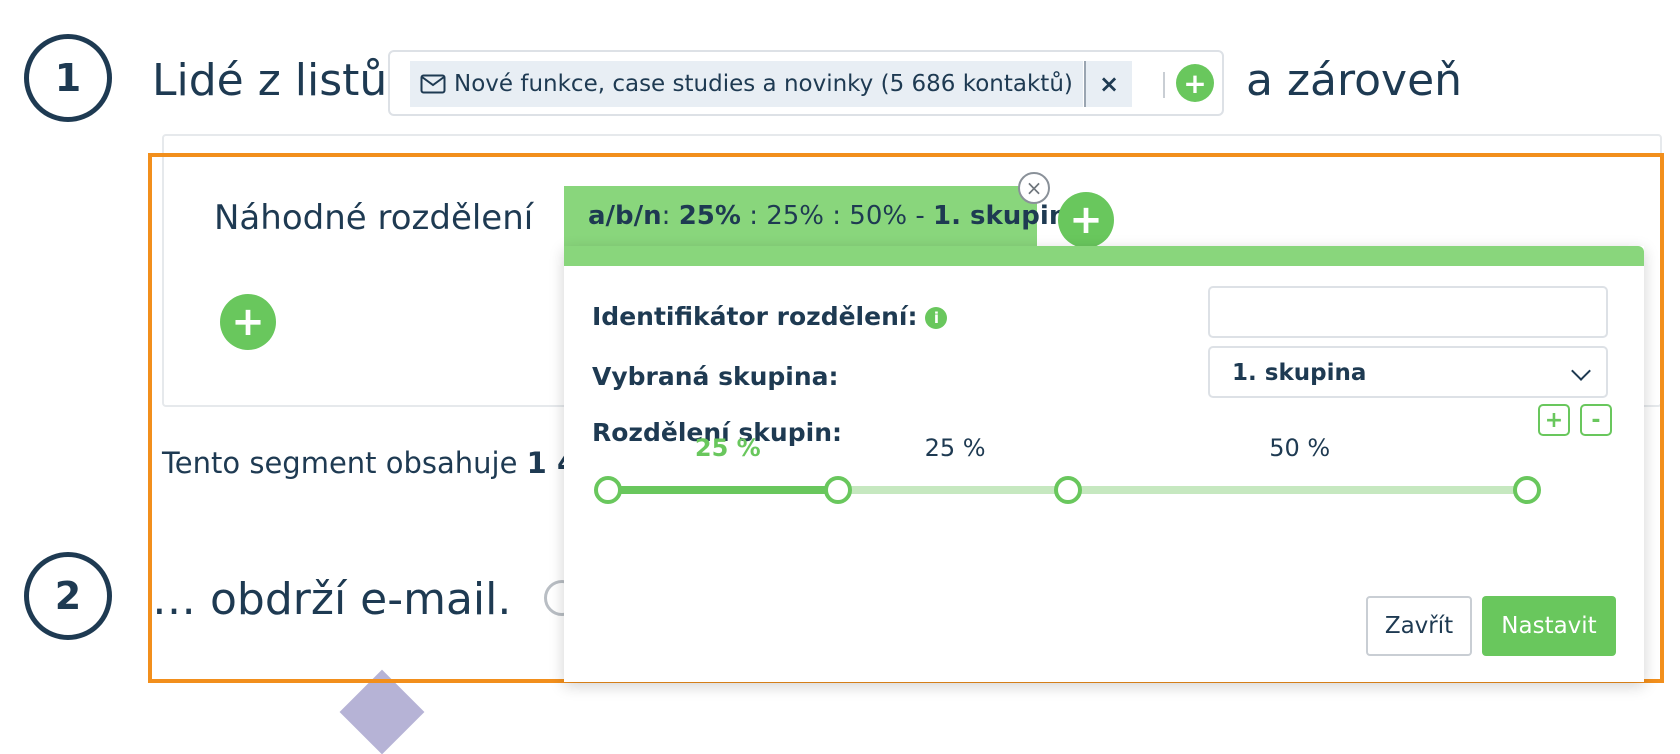 This screenshot has width=1680, height=754. What do you see at coordinates (709, 216) in the screenshot?
I see `tab-active-pct: 25%` at bounding box center [709, 216].